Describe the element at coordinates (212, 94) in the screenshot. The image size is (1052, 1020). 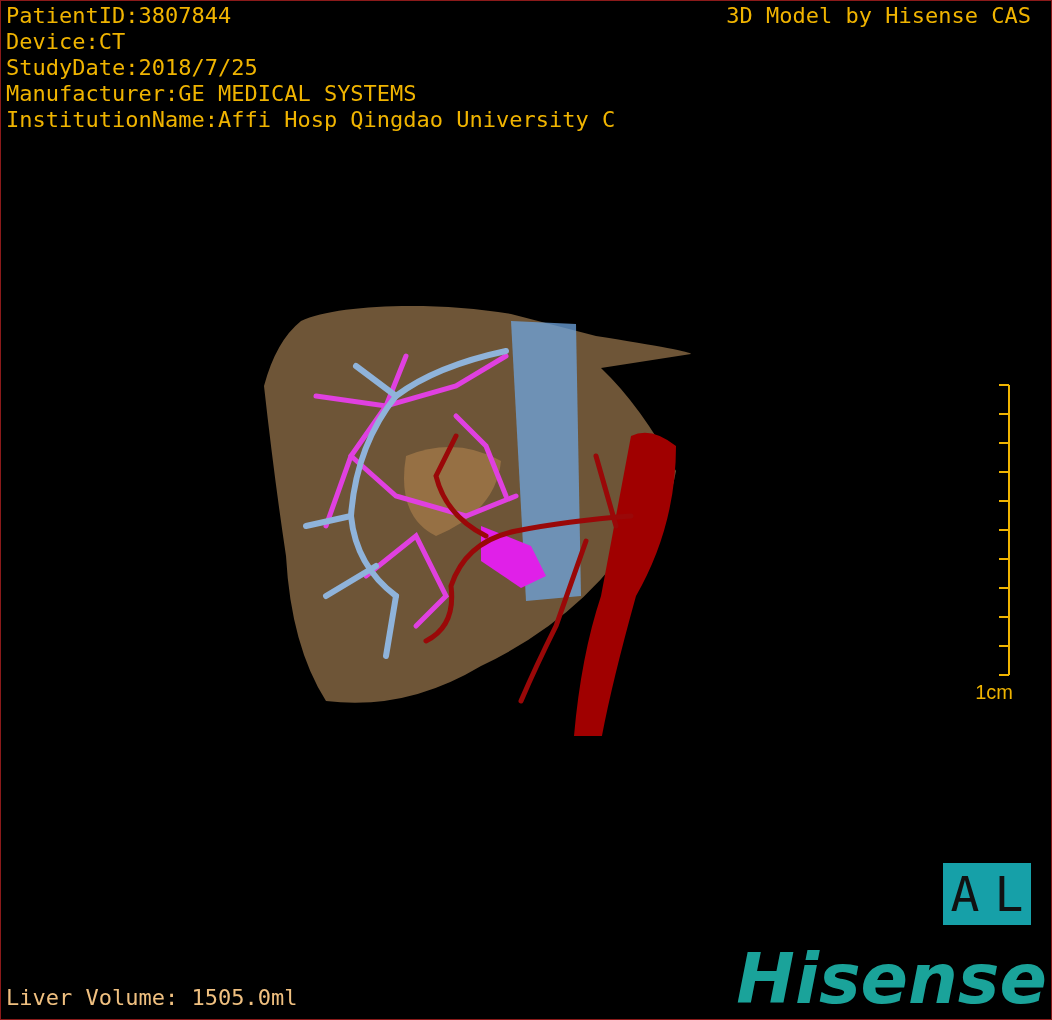
I see `info-text: Manufacturer:GE MEDICAL SYSTEMS` at that location.